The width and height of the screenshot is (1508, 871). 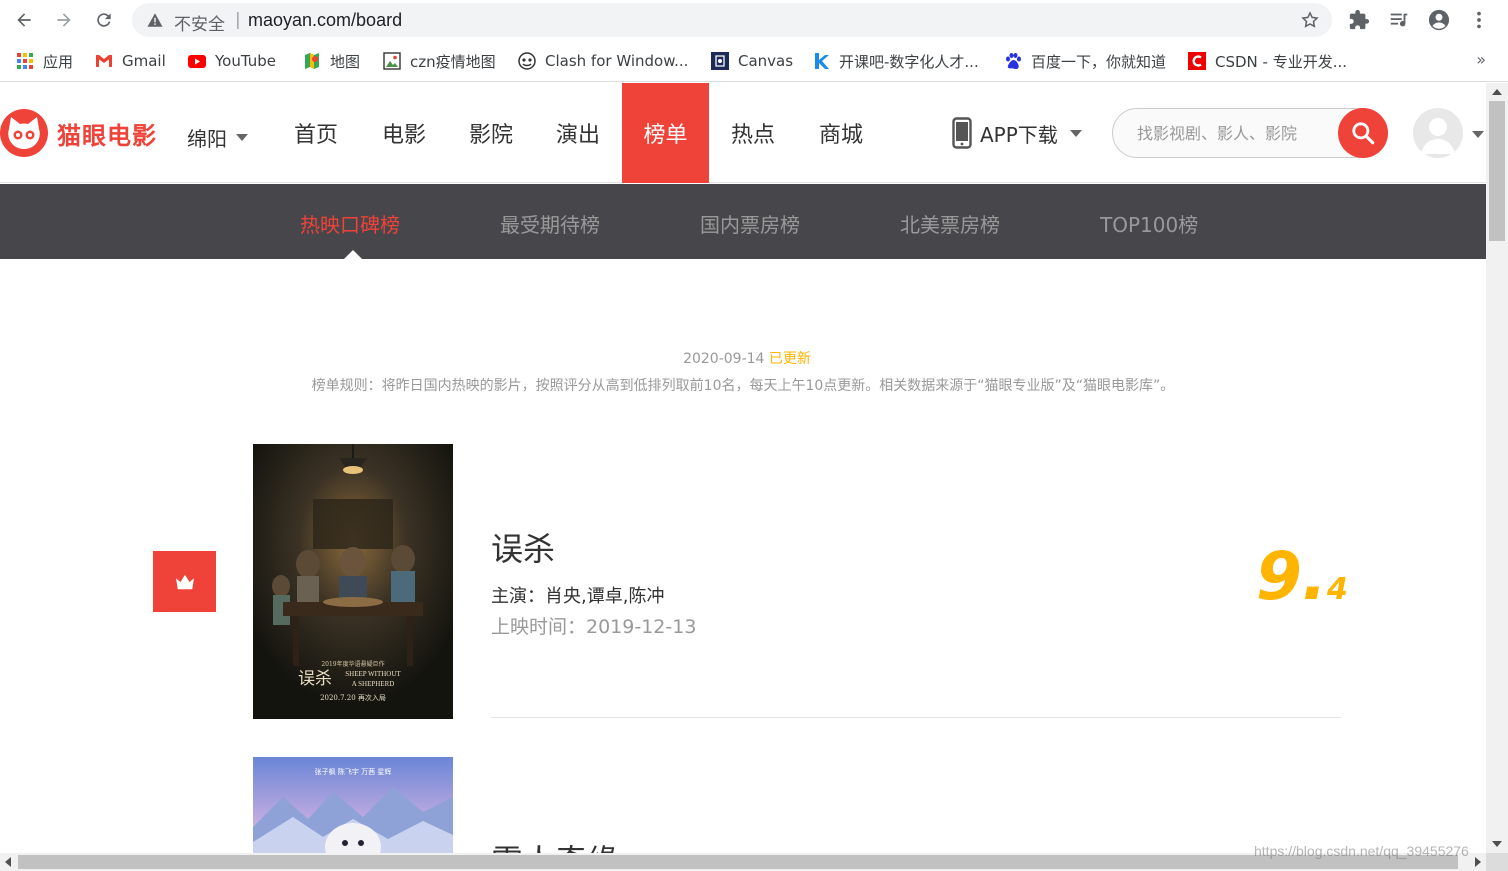 What do you see at coordinates (841, 133) in the screenshot?
I see `nav-mall: 商城` at bounding box center [841, 133].